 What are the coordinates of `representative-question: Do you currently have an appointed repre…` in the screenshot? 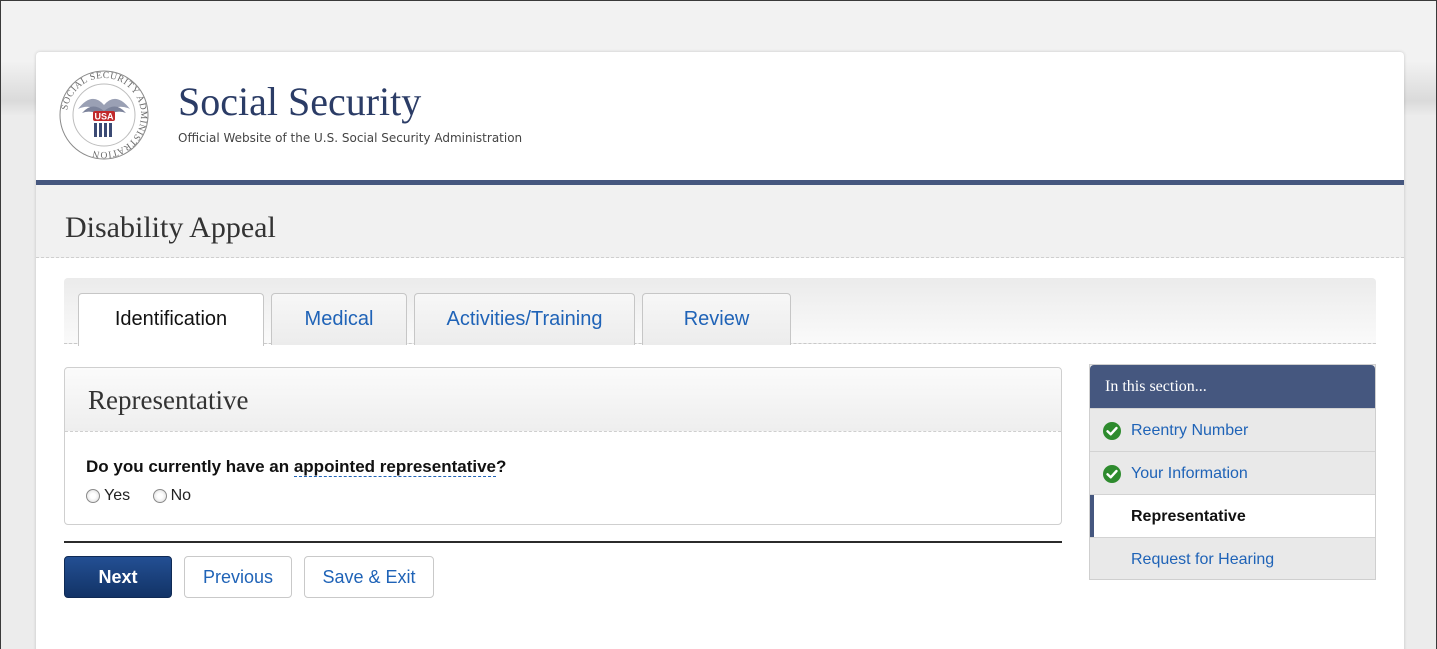 It's located at (296, 467).